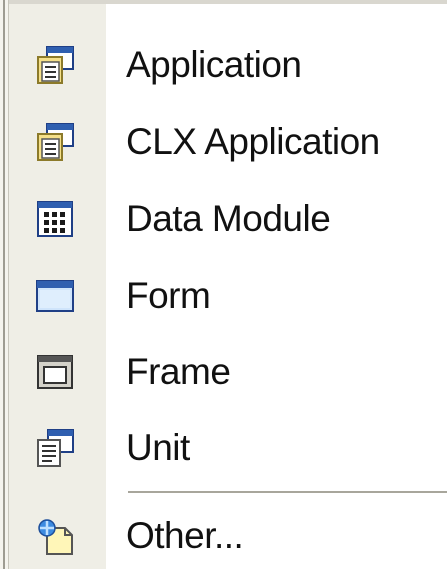 This screenshot has width=447, height=570. I want to click on menu-item-unit: Unit, so click(228, 446).